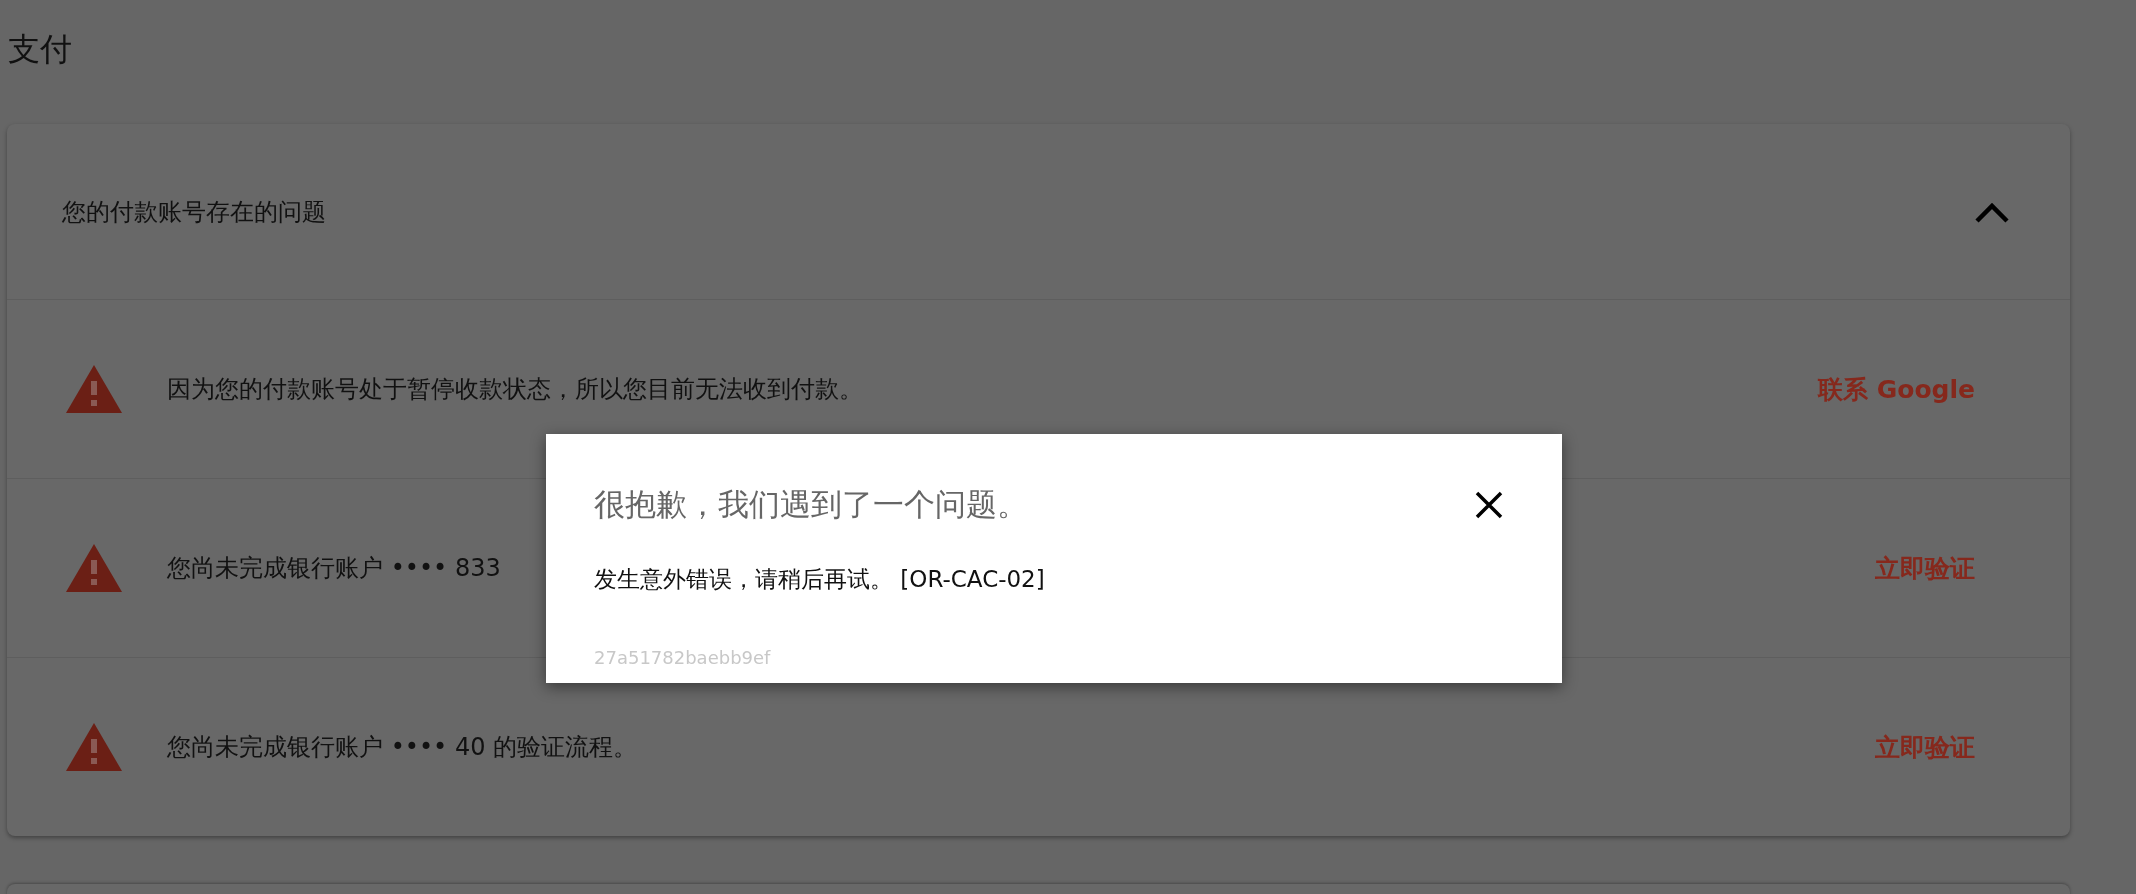  Describe the element at coordinates (820, 579) in the screenshot. I see `dialog-message: 发生意外错误，请稍后再试。 [OR-CAC-02]` at that location.